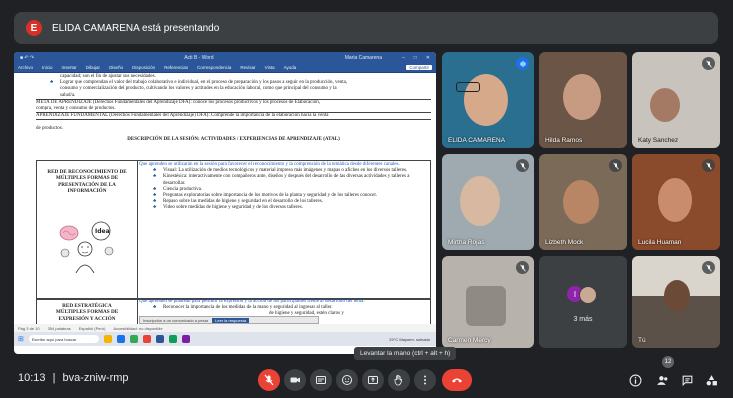  I want to click on participant-tile: Lucila Huaman, so click(676, 202).